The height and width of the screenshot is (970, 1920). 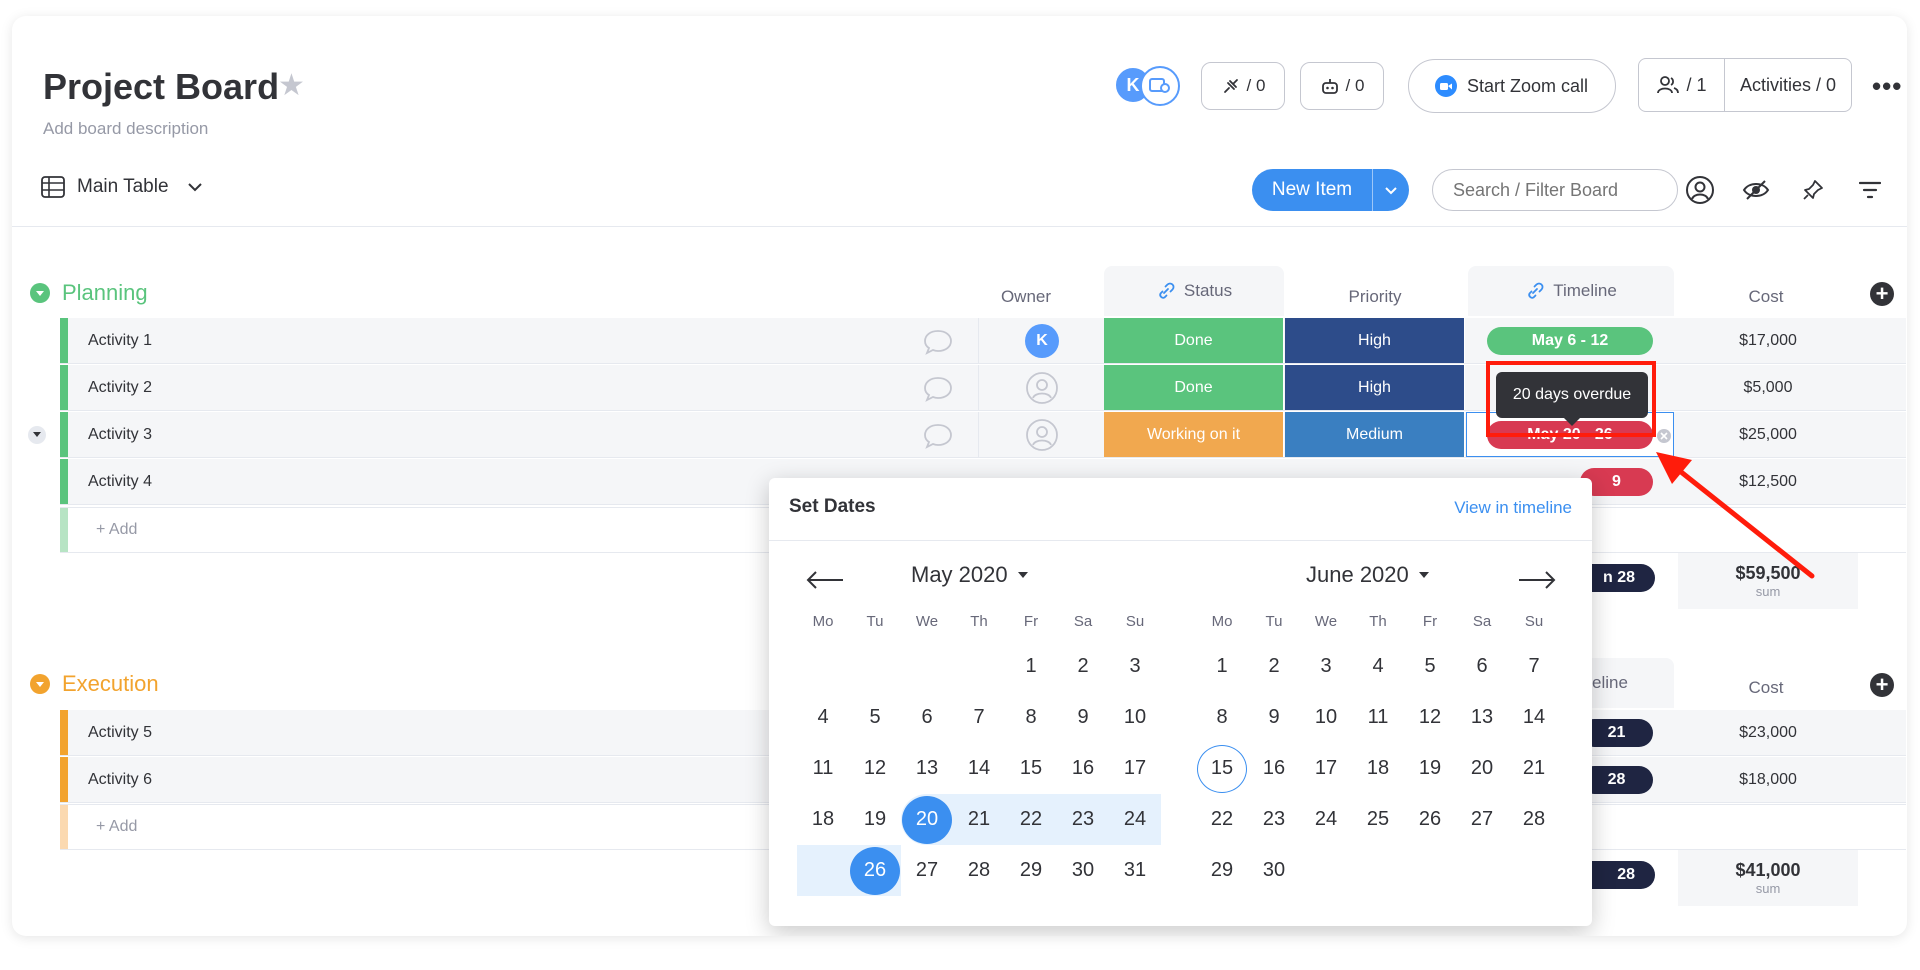 I want to click on item-name: Activity 4, so click(x=120, y=481).